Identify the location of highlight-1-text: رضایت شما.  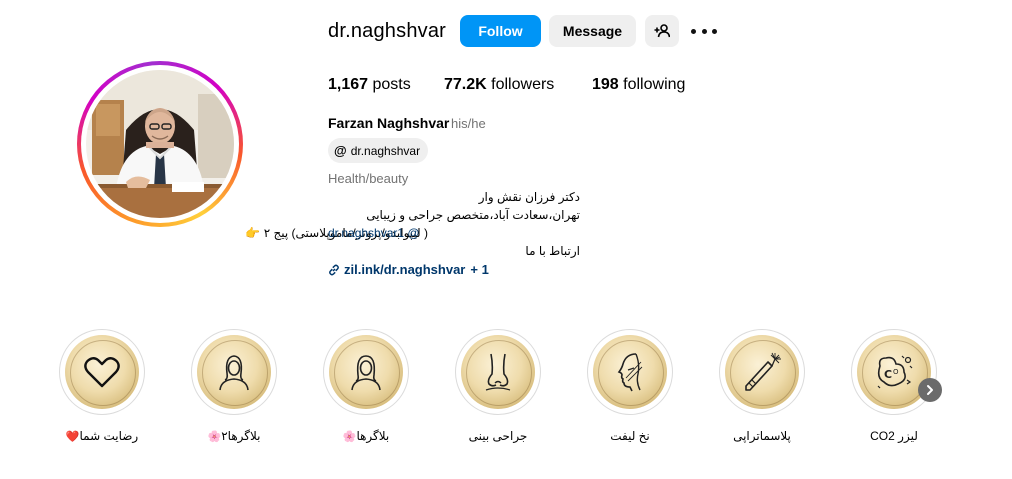
(109, 436).